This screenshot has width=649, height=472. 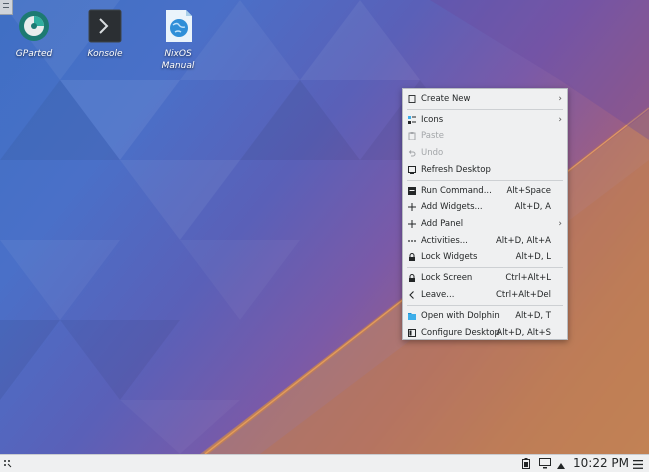 I want to click on configure-desktop-icon, so click(x=412, y=333).